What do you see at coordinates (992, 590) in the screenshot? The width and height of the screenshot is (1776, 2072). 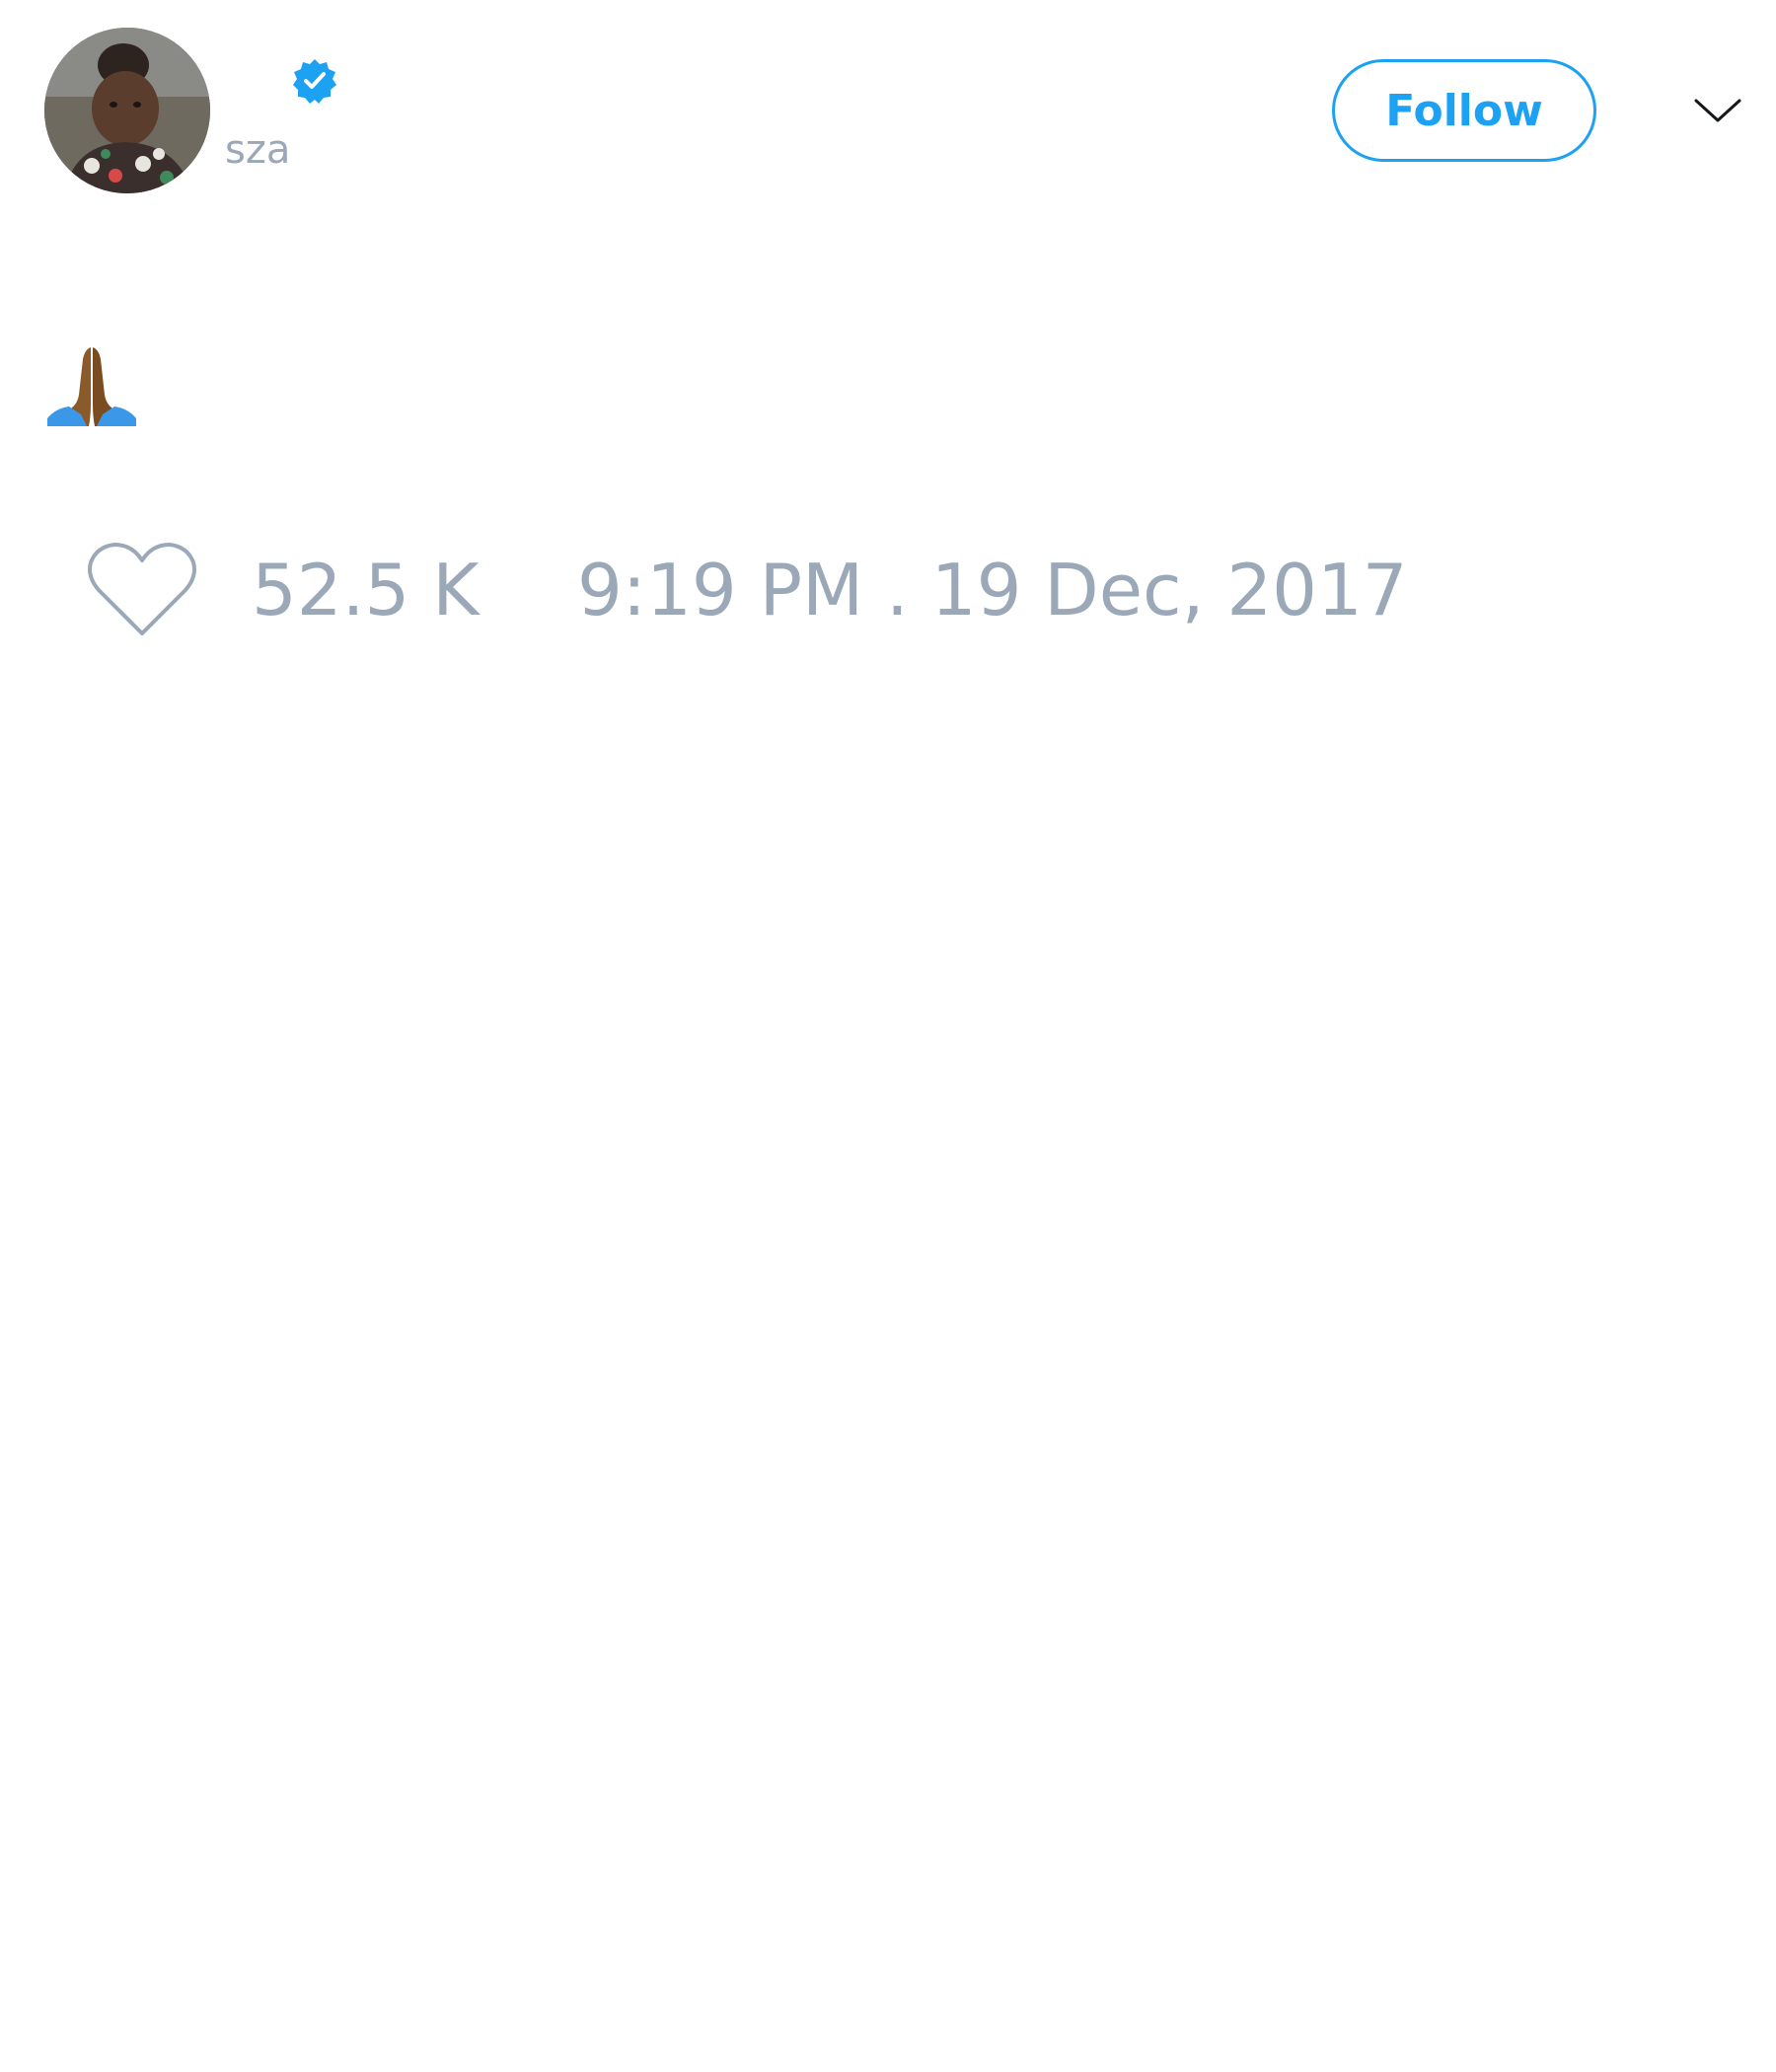 I see `tweet-timestamp: 9:19 PM . 19 Dec, 2017` at bounding box center [992, 590].